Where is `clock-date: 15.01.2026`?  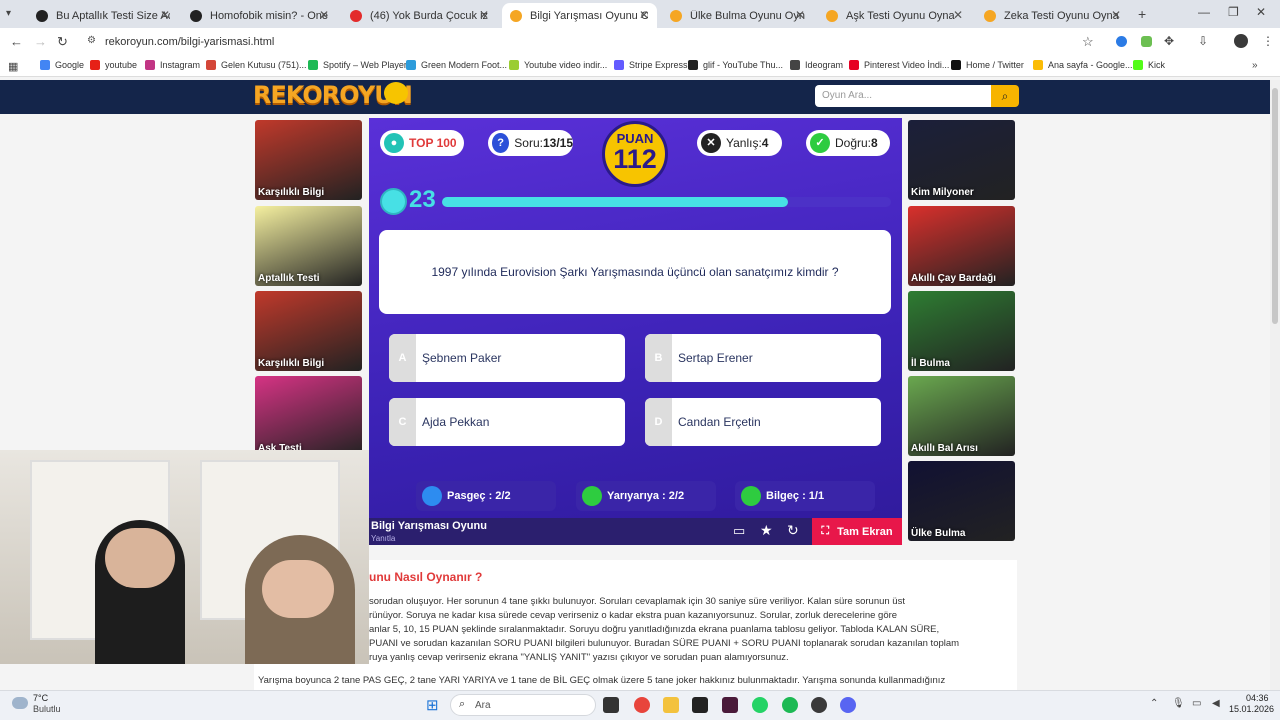
clock-date: 15.01.2026 is located at coordinates (1251, 709).